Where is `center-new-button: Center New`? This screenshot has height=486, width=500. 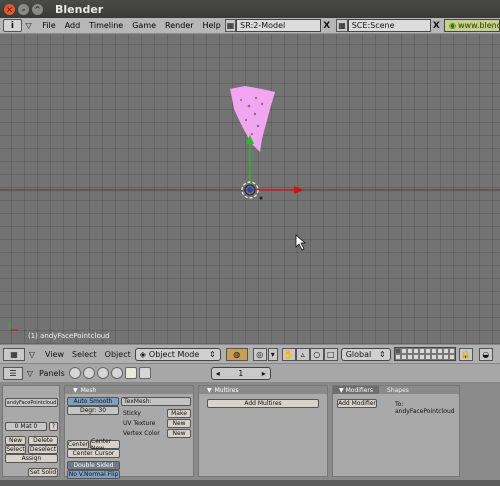 center-new-button: Center New is located at coordinates (105, 445).